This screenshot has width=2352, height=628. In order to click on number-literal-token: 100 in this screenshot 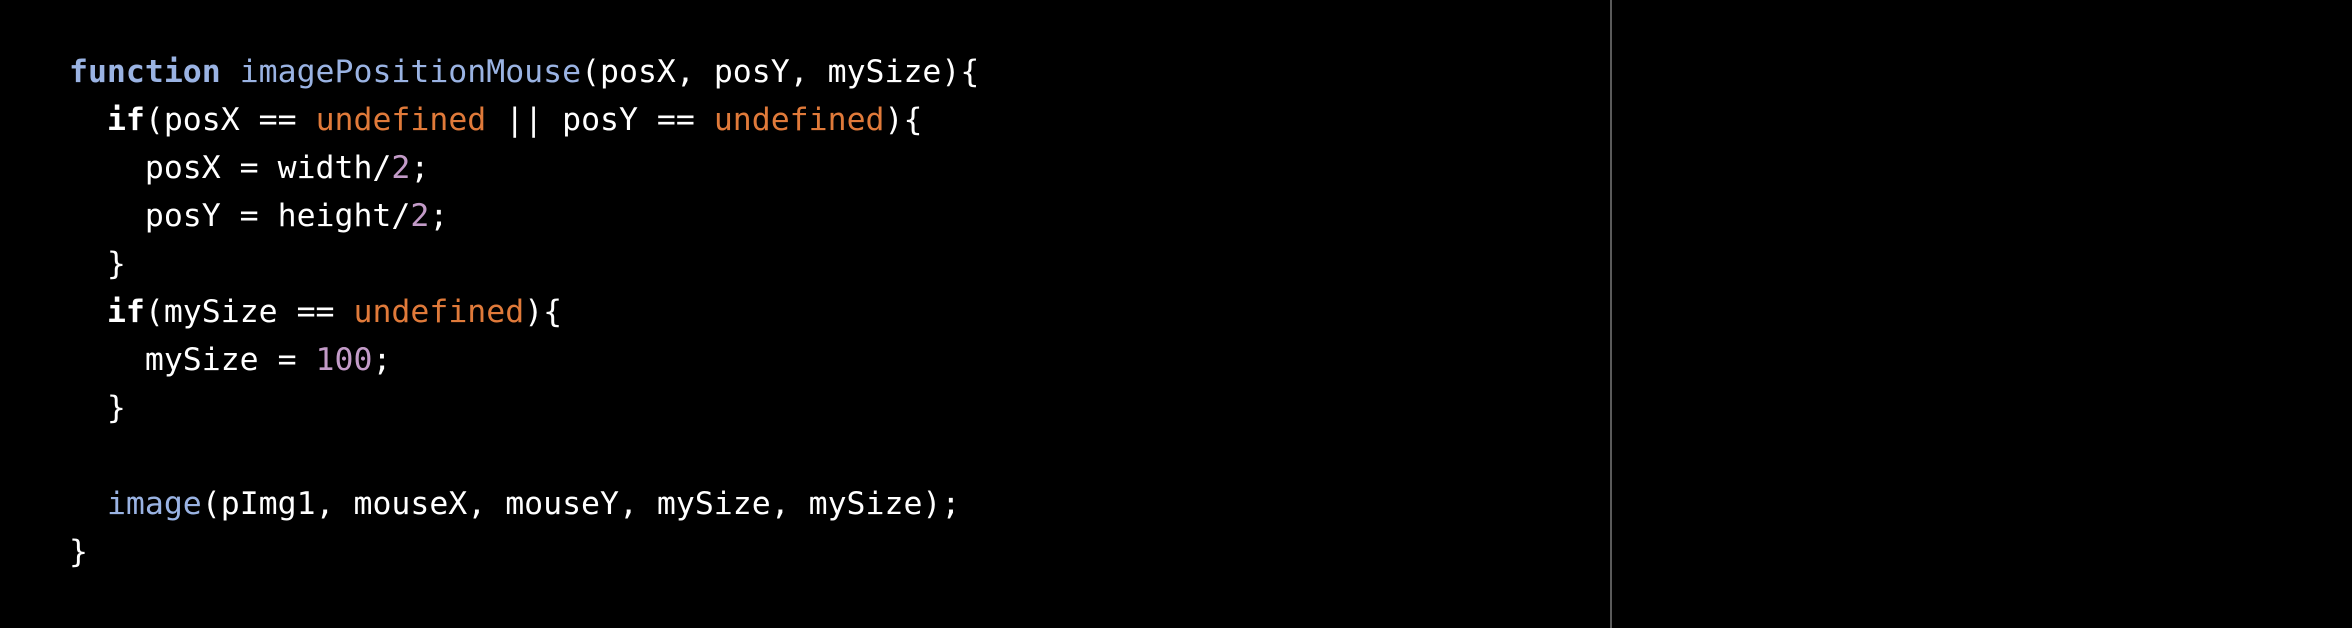, I will do `click(344, 360)`.